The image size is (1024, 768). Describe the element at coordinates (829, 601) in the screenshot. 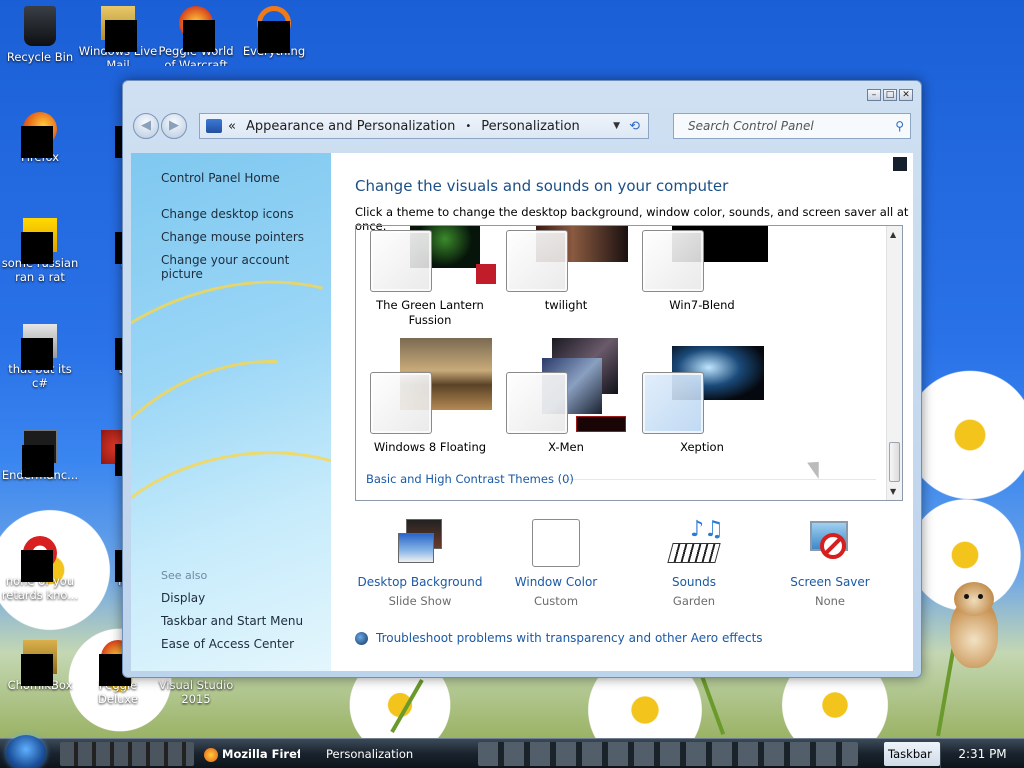

I see `setting-value: None` at that location.